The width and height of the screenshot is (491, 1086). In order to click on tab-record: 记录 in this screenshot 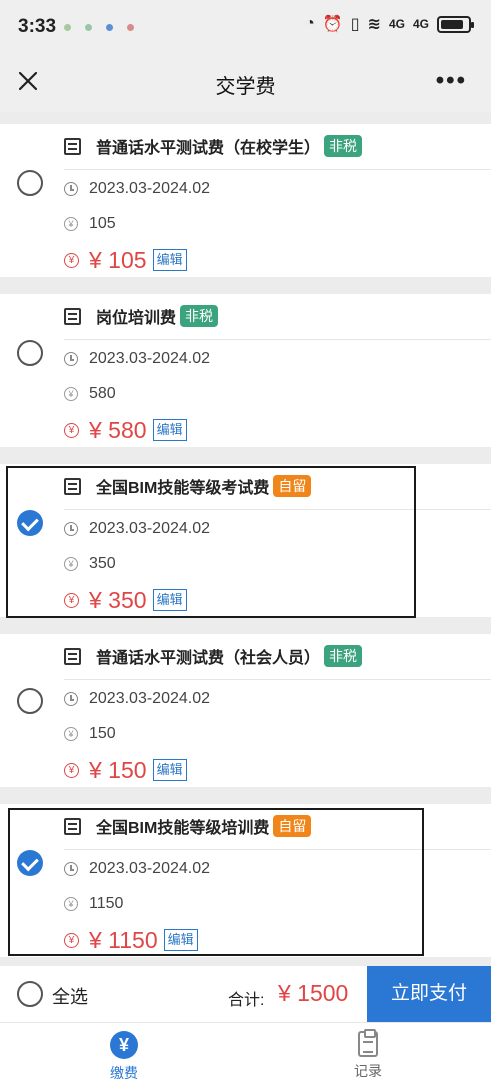, I will do `click(368, 1055)`.